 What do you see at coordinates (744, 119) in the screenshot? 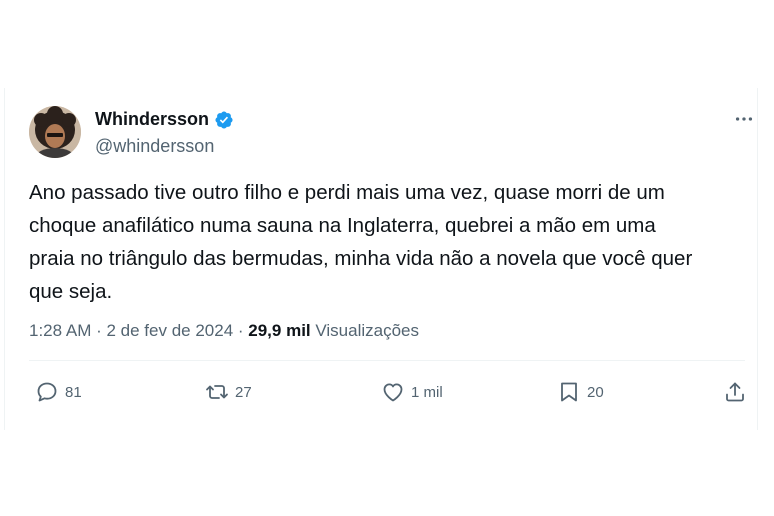
I see `more-horizontal-icon` at bounding box center [744, 119].